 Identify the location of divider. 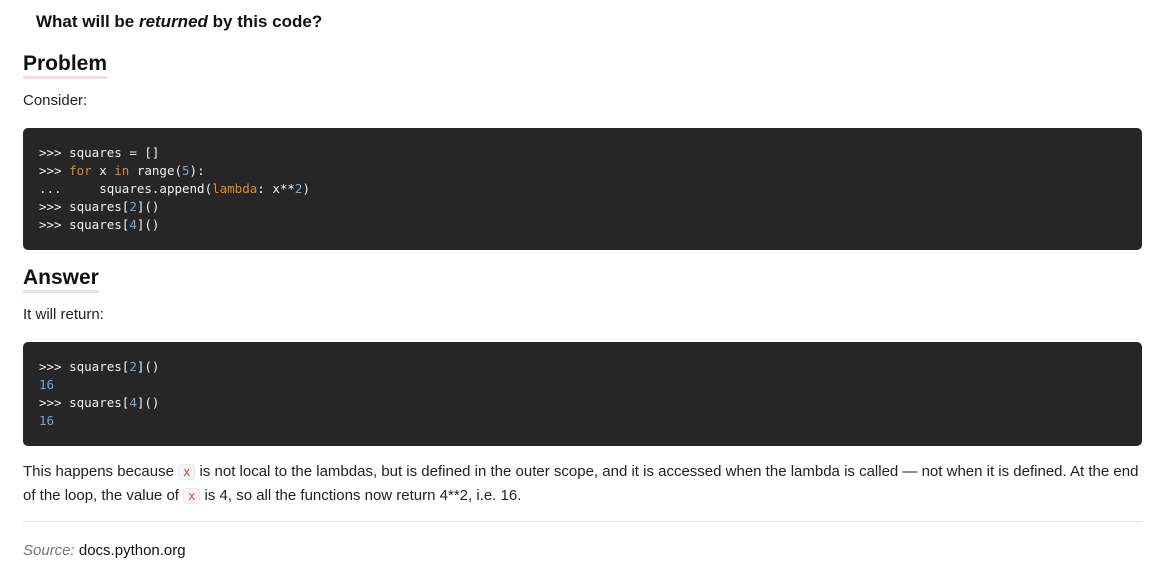
(582, 521).